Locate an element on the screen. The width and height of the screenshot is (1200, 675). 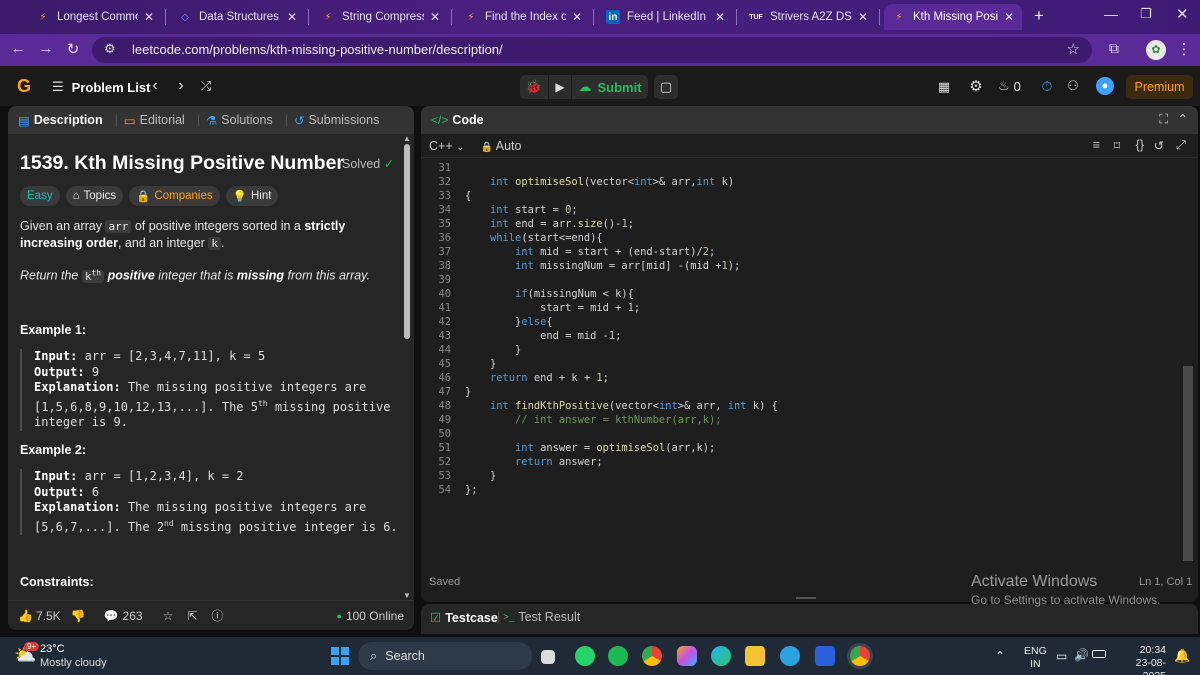
store-icon is located at coordinates (825, 656).